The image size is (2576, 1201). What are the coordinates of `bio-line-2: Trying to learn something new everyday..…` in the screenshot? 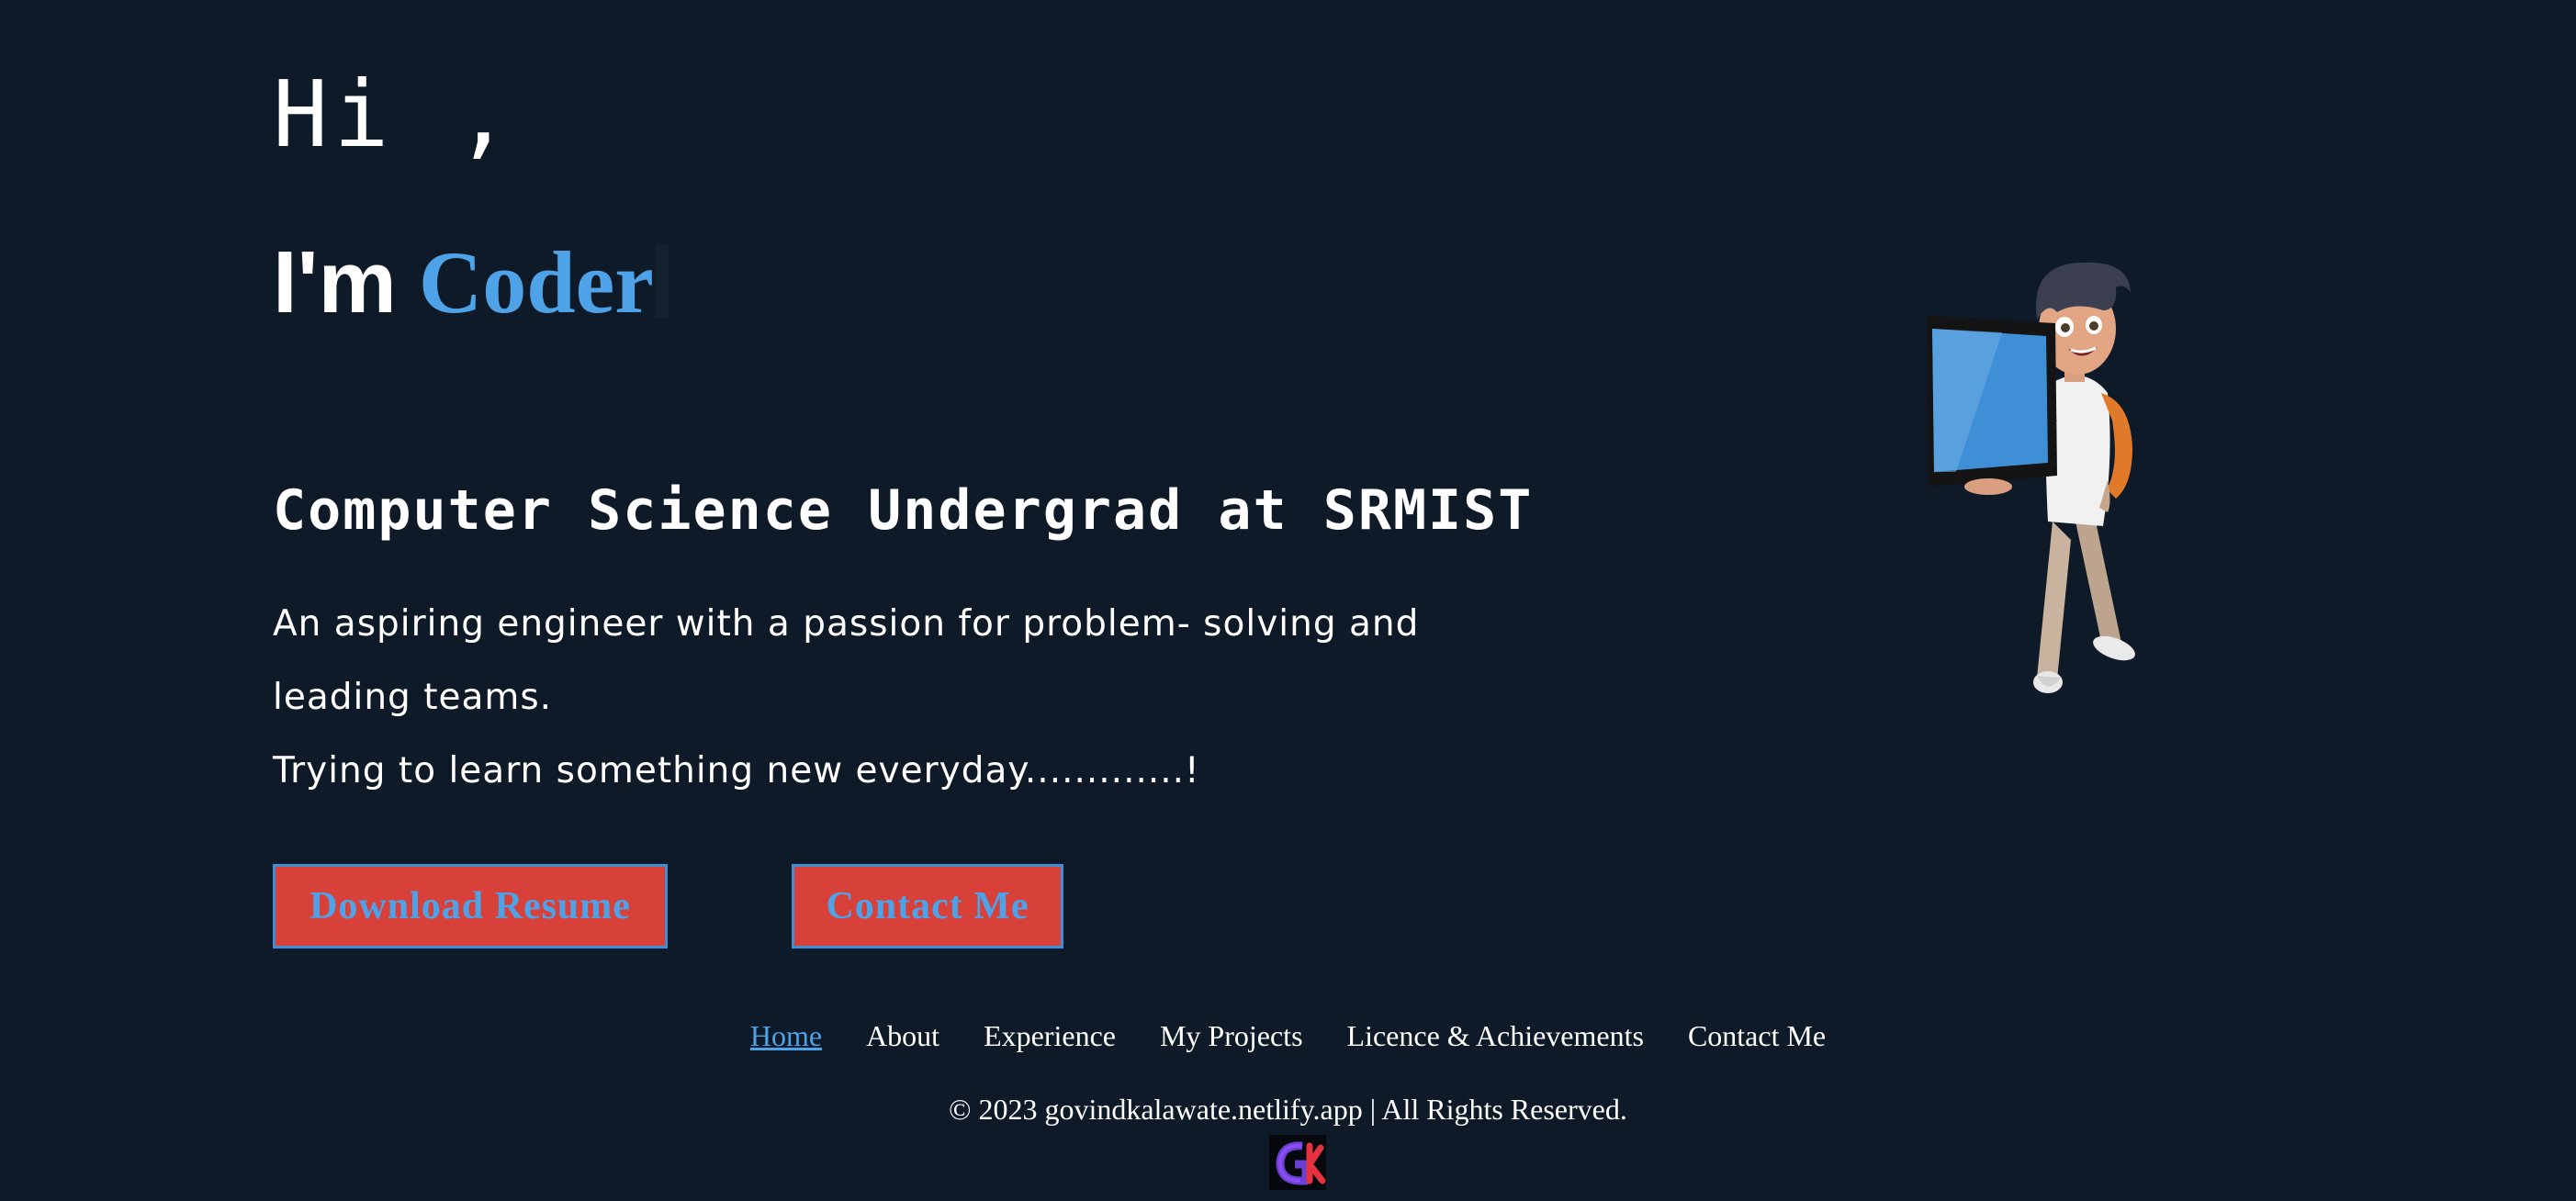 It's located at (736, 770).